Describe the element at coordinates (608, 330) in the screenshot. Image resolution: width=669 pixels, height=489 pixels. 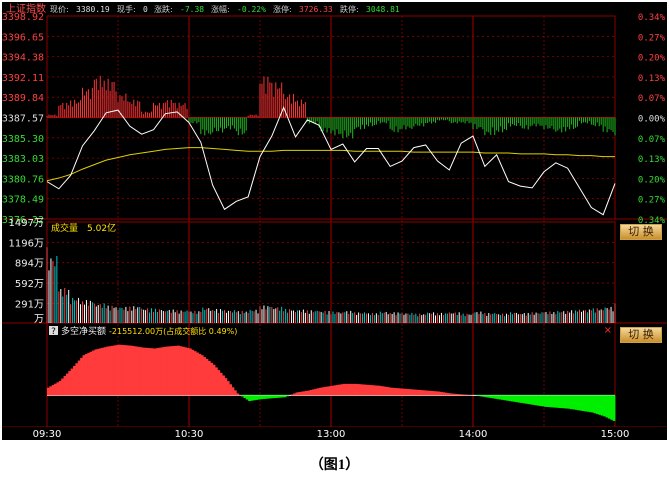
I see `flow-close-icon: ×` at that location.